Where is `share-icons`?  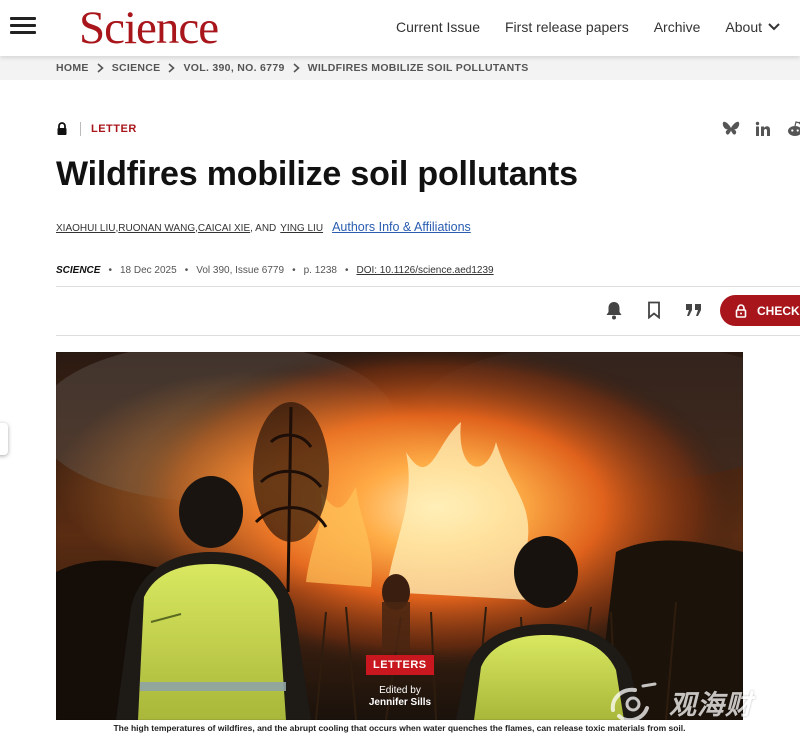
share-icons is located at coordinates (761, 129).